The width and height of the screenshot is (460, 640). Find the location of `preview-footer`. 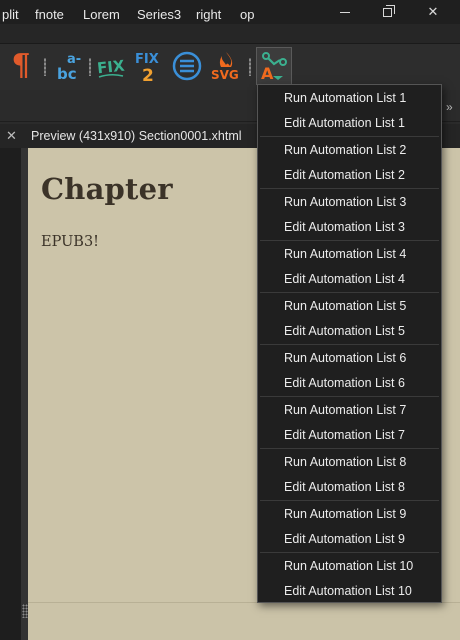

preview-footer is located at coordinates (244, 621).